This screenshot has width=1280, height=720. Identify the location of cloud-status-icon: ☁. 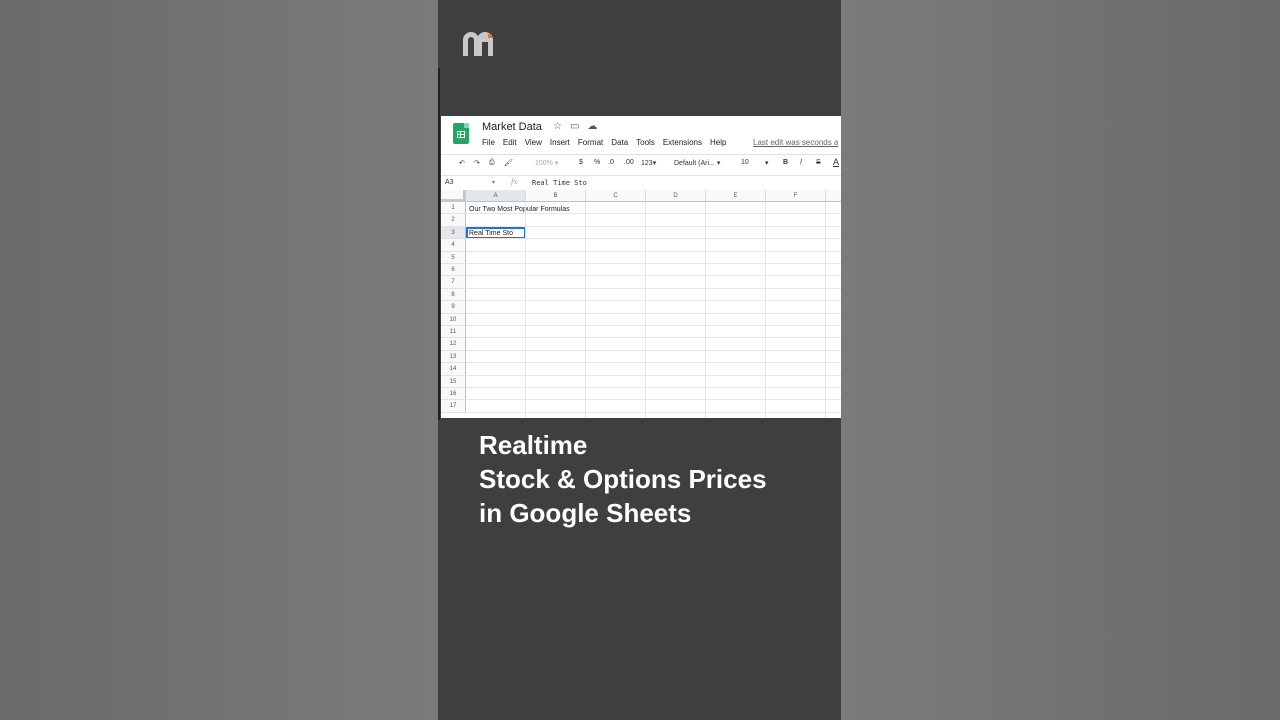
(592, 126).